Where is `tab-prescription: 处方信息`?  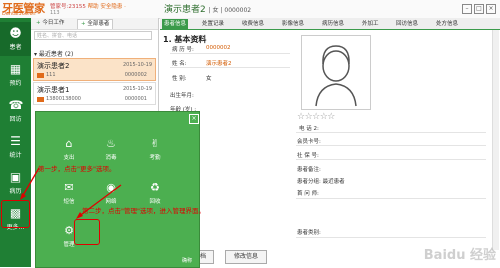 tab-prescription: 处方信息 is located at coordinates (447, 24).